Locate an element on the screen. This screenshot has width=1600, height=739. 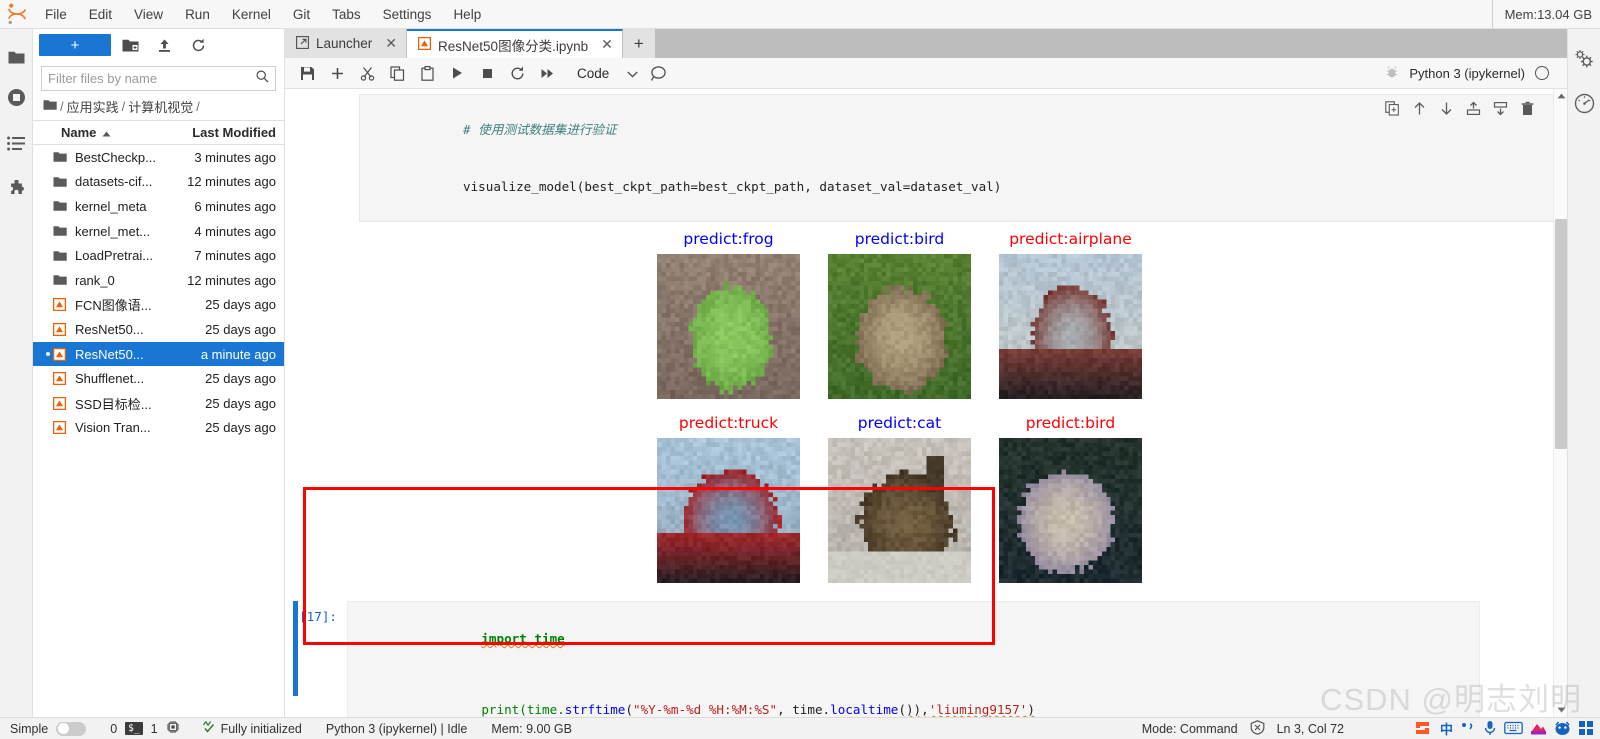
notebook-scrollbar is located at coordinates (1560, 403).